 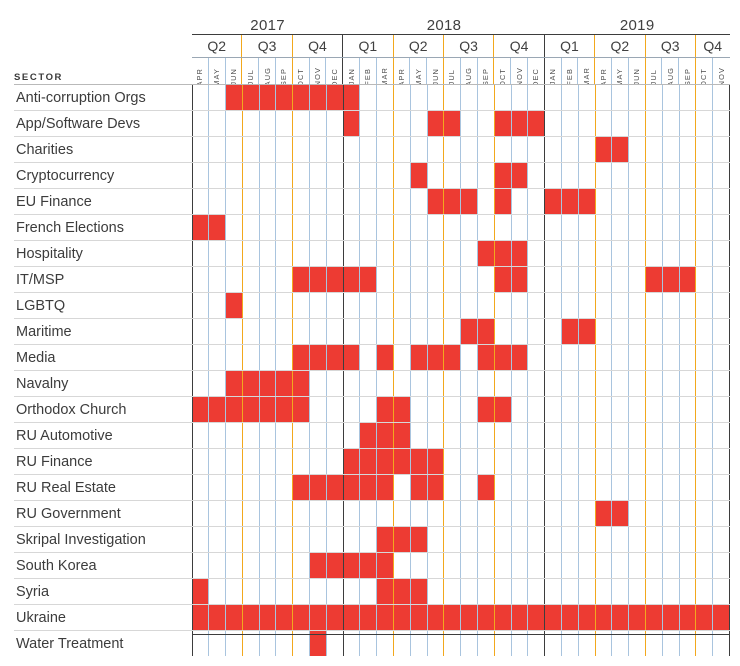 What do you see at coordinates (372, 565) in the screenshot?
I see `table-row: South Korea` at bounding box center [372, 565].